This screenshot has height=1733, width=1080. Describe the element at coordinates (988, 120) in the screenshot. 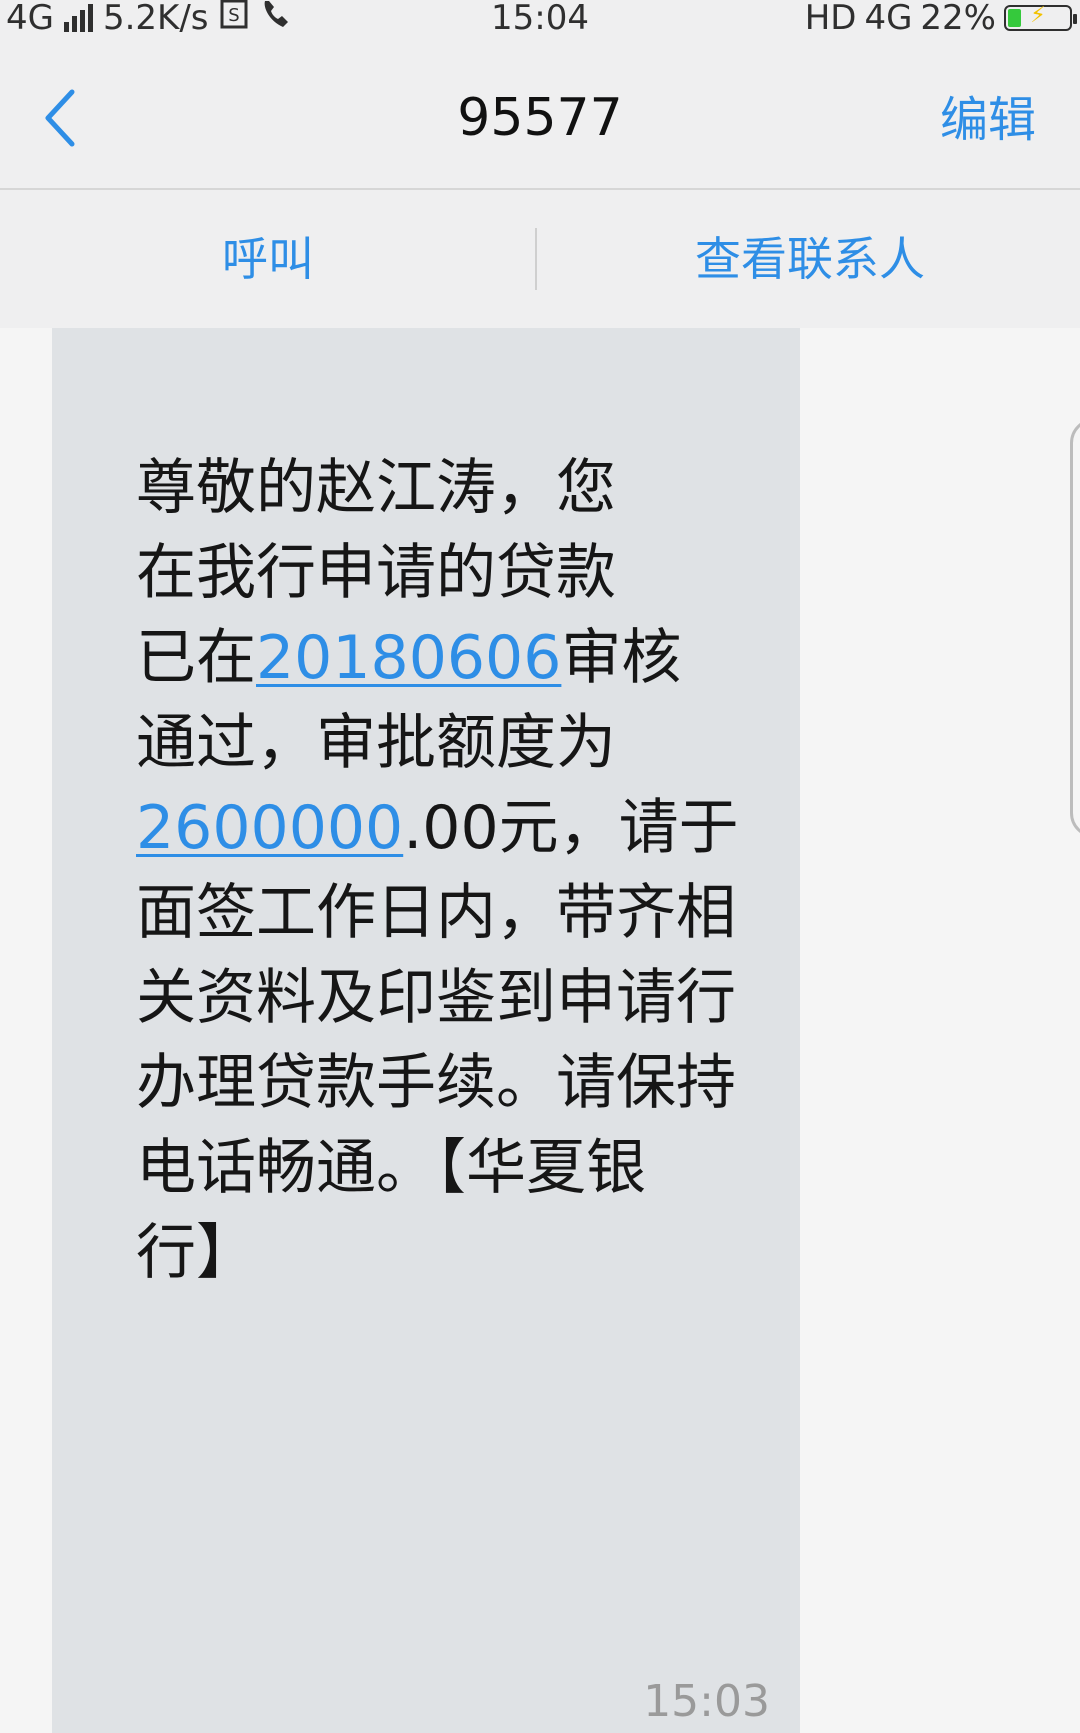

I see `edit-button: 编辑` at that location.